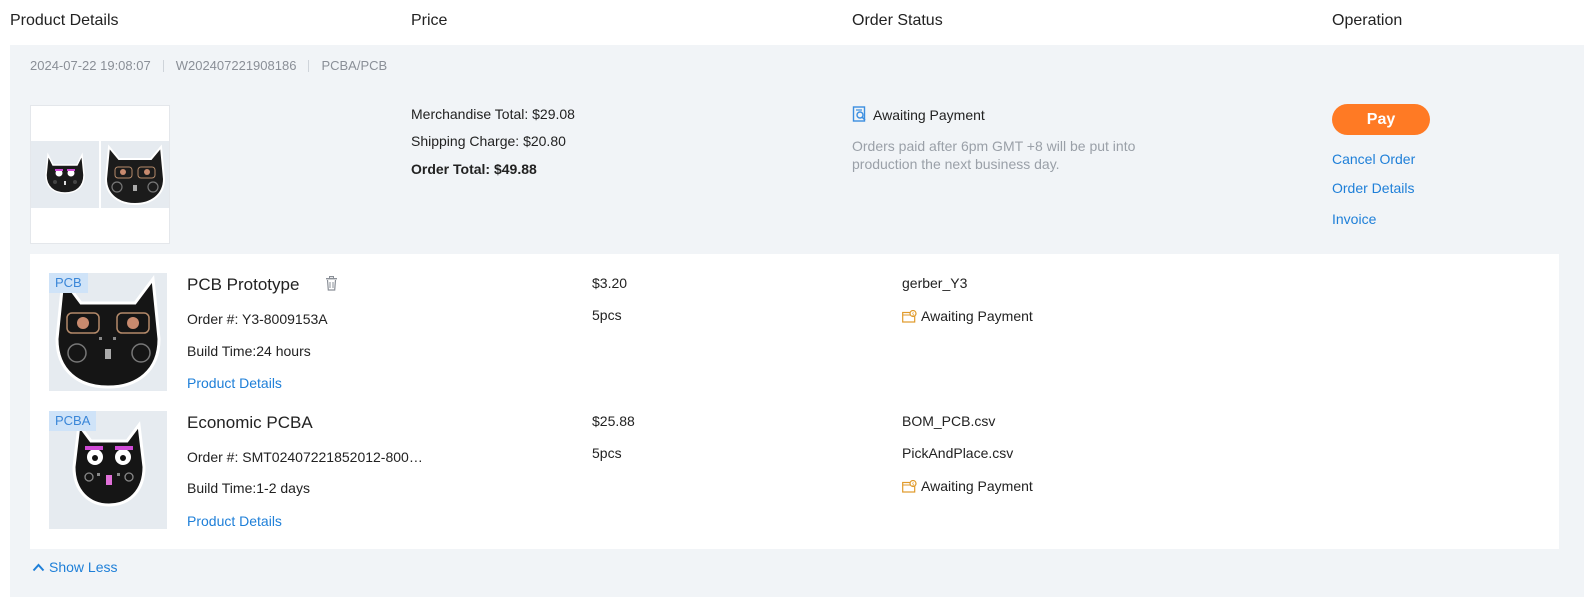  What do you see at coordinates (1367, 20) in the screenshot?
I see `column-header-operation: Operation` at bounding box center [1367, 20].